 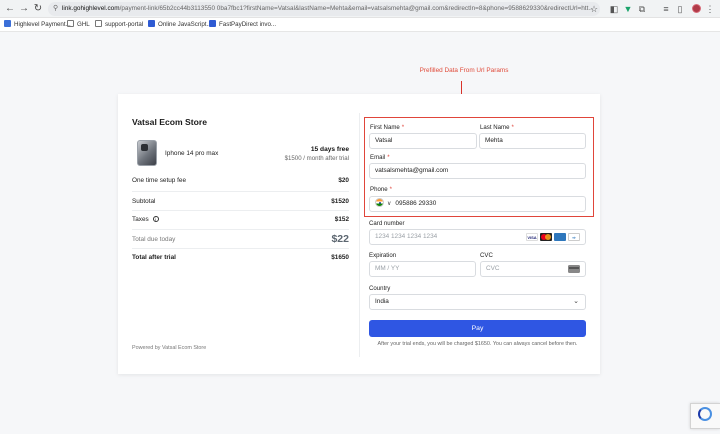 What do you see at coordinates (642, 9) in the screenshot?
I see `extensions-puzzle-icon: ⧉` at bounding box center [642, 9].